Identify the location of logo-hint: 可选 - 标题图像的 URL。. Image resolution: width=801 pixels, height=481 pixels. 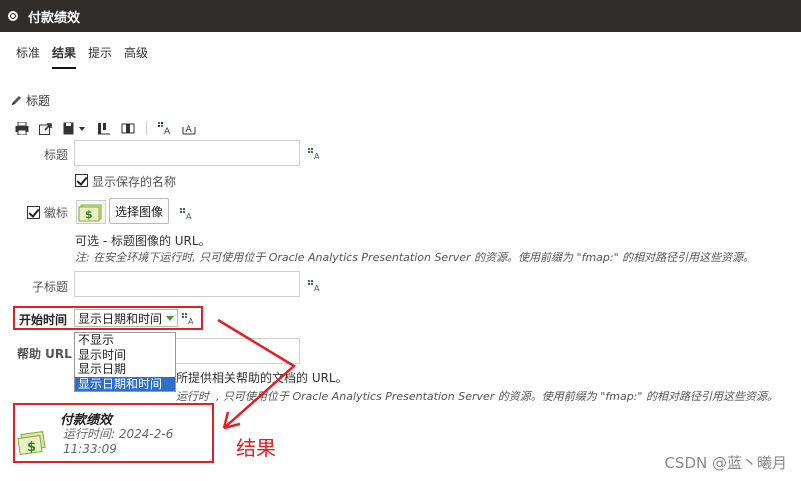
(143, 241).